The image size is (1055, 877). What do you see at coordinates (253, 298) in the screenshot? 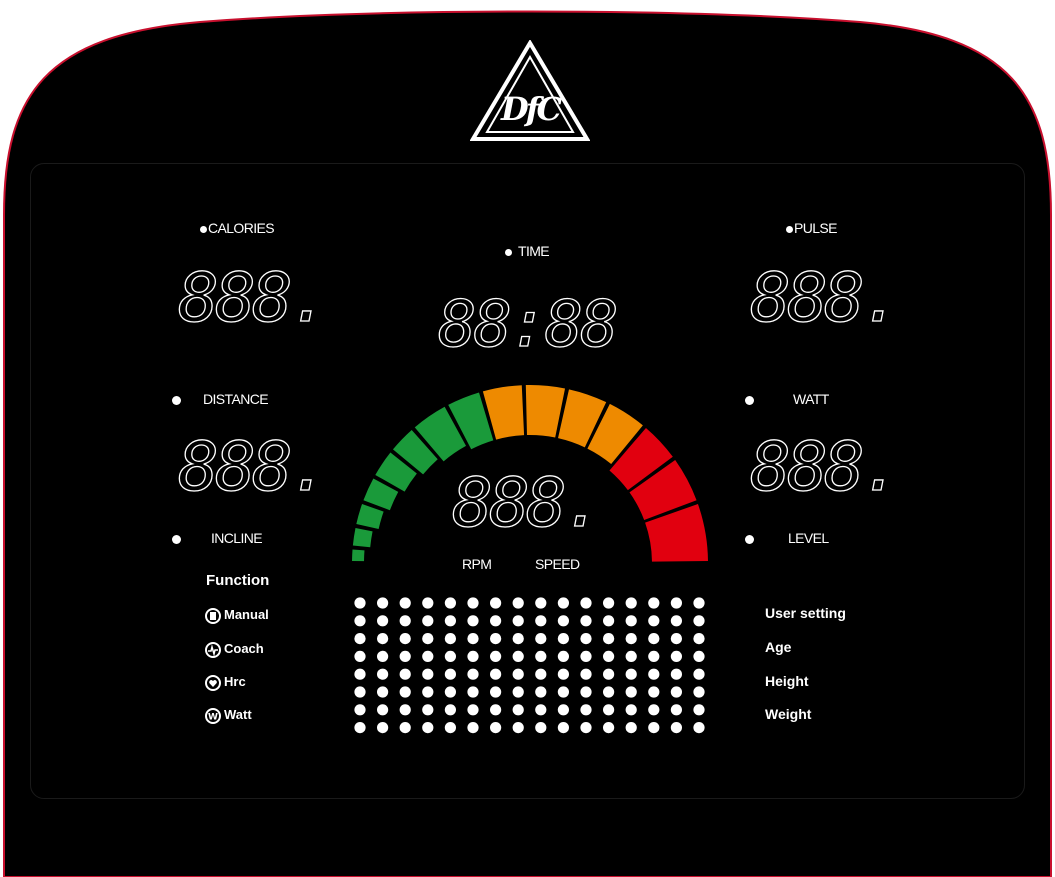
I see `calories-display: 888.` at bounding box center [253, 298].